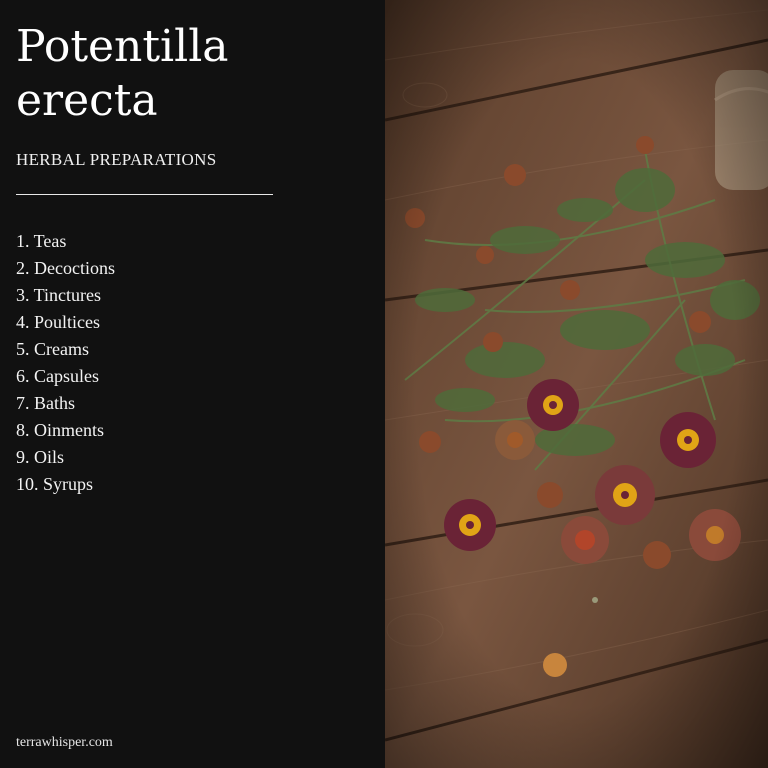 Image resolution: width=768 pixels, height=768 pixels. Describe the element at coordinates (57, 376) in the screenshot. I see `list-item: 6. Capsules` at that location.